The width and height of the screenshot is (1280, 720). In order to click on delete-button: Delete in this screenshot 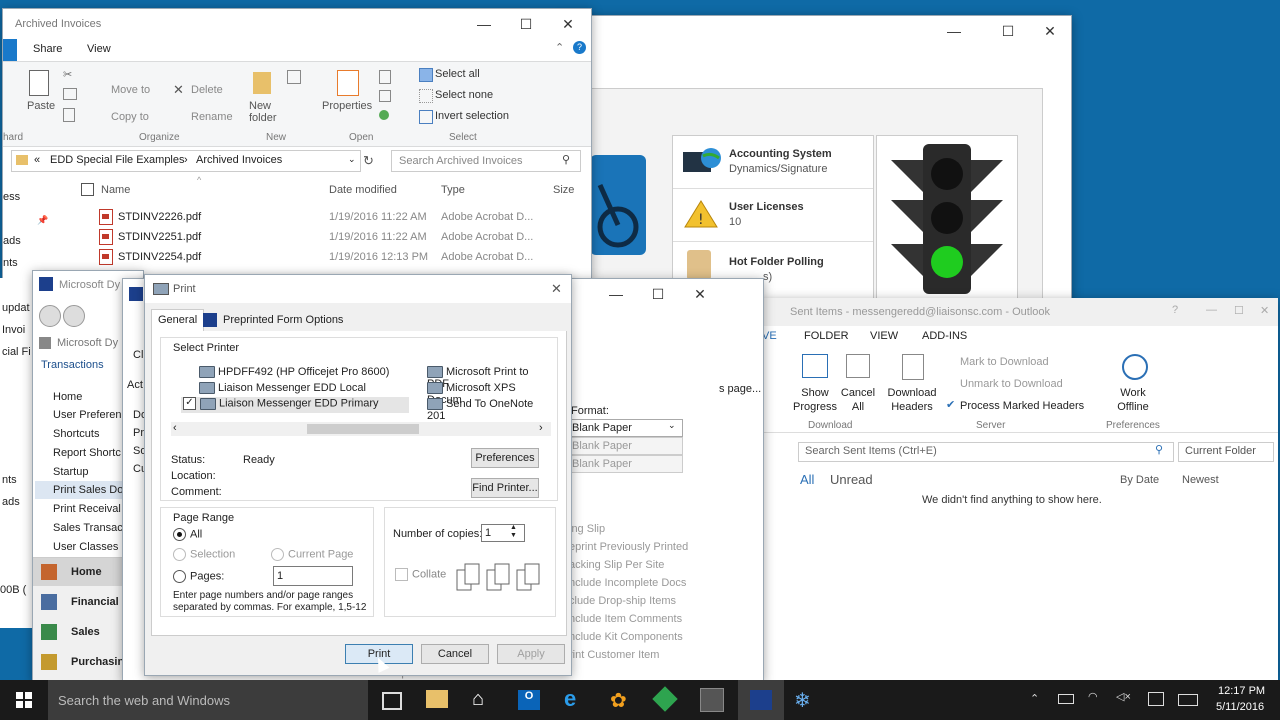, I will do `click(207, 90)`.